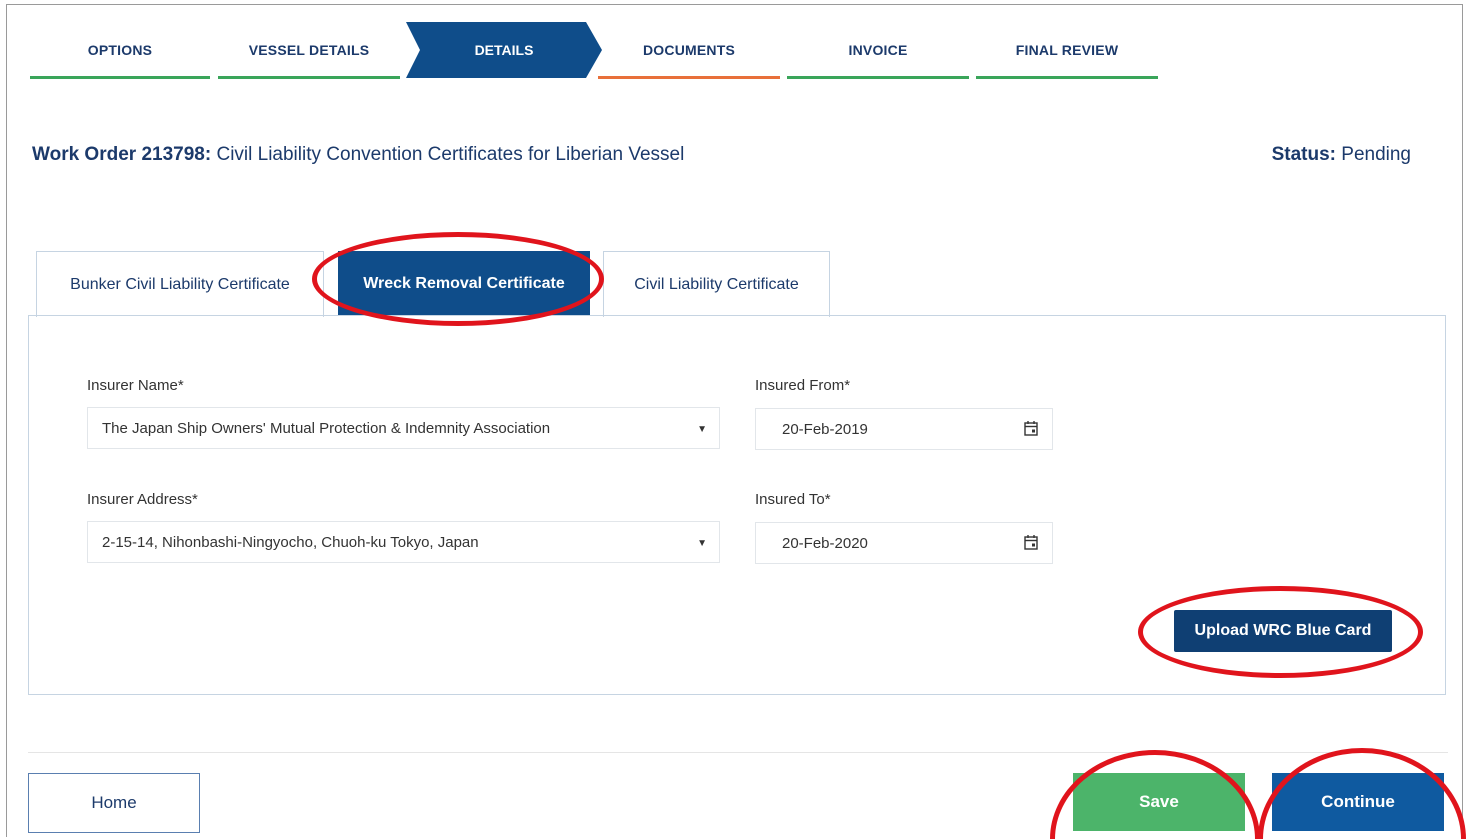 This screenshot has width=1469, height=839. Describe the element at coordinates (135, 385) in the screenshot. I see `insurer-name-label: Insurer Name*` at that location.